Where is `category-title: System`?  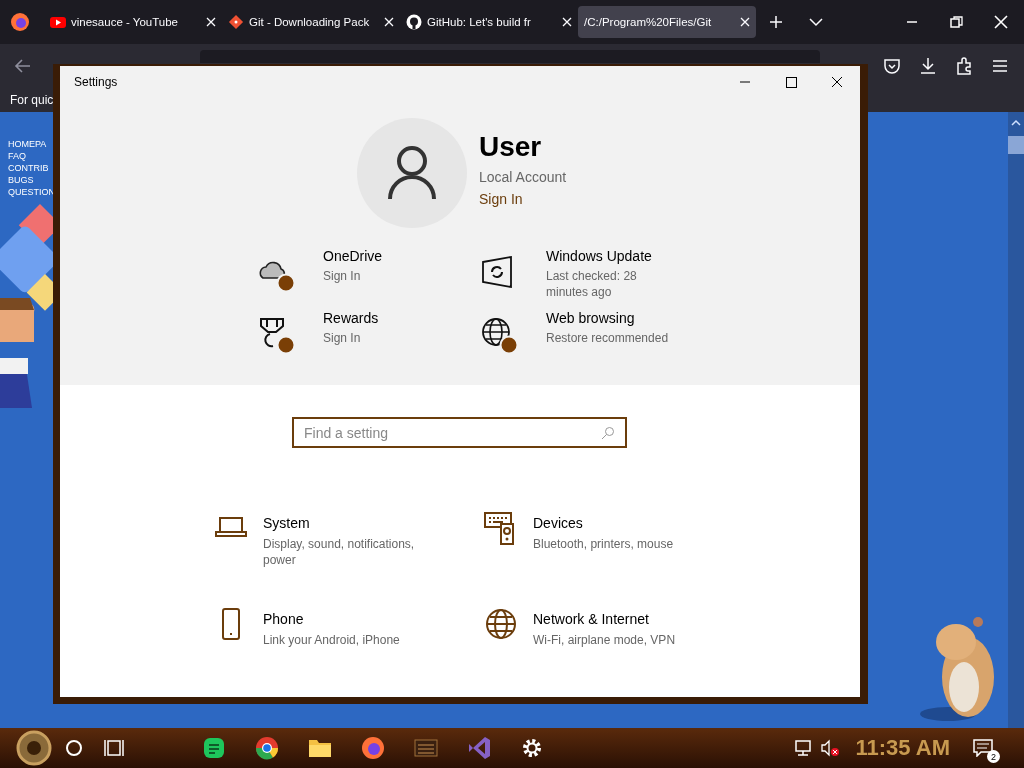
category-title: System is located at coordinates (286, 523).